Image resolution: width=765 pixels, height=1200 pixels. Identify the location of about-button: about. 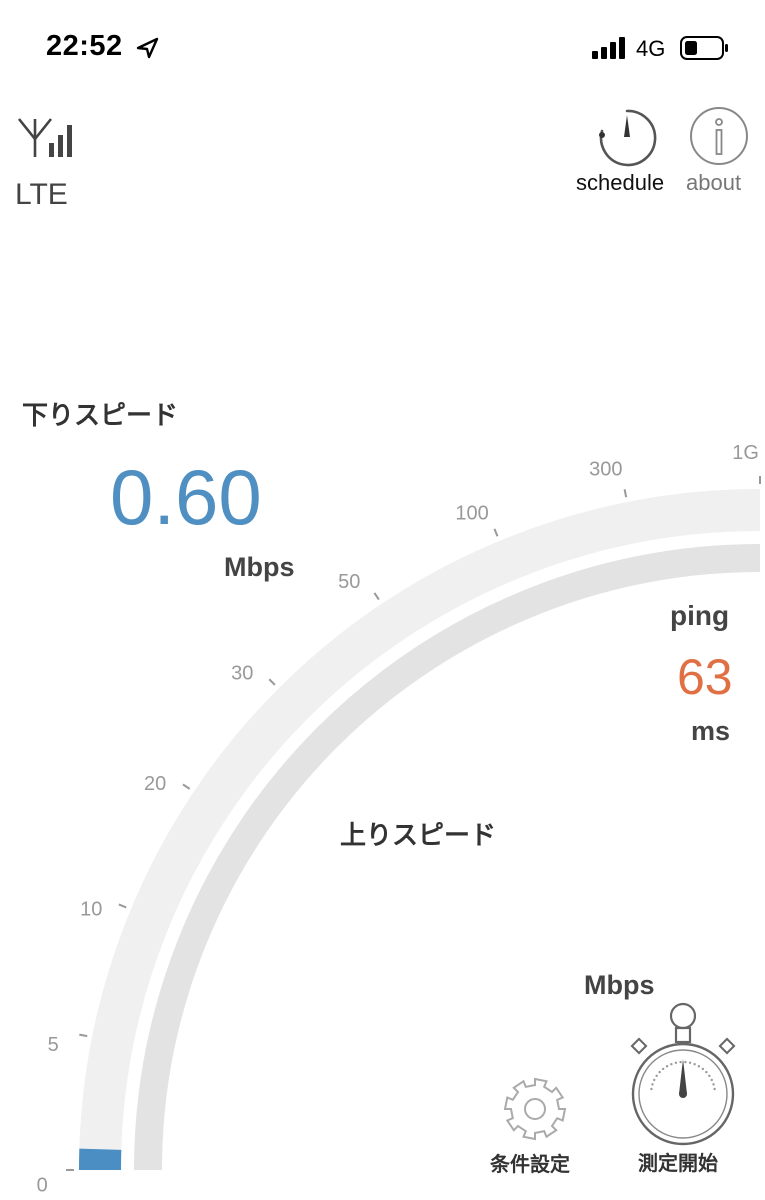
(719, 150).